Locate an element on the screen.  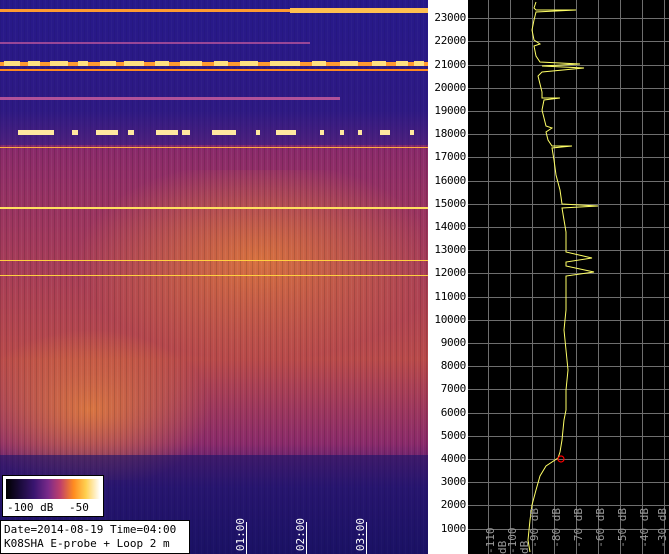
colorbar-gradient is located at coordinates (53, 489).